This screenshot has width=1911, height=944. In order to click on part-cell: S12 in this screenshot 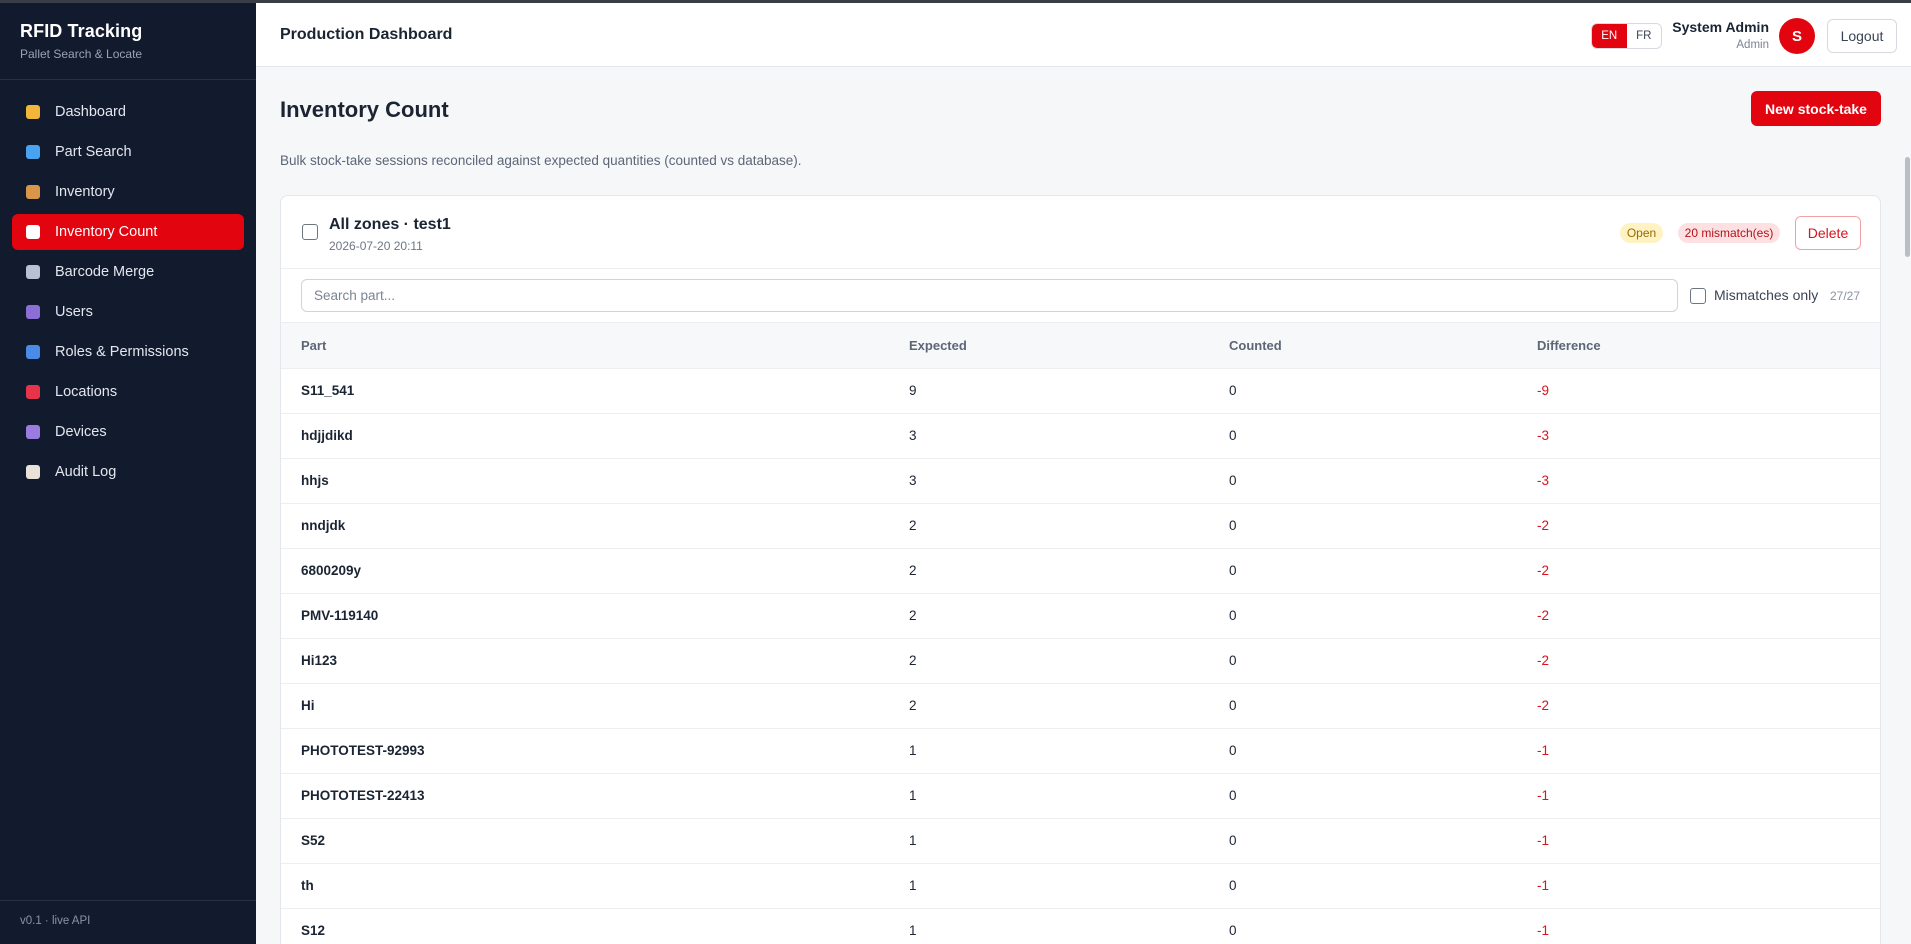, I will do `click(595, 926)`.